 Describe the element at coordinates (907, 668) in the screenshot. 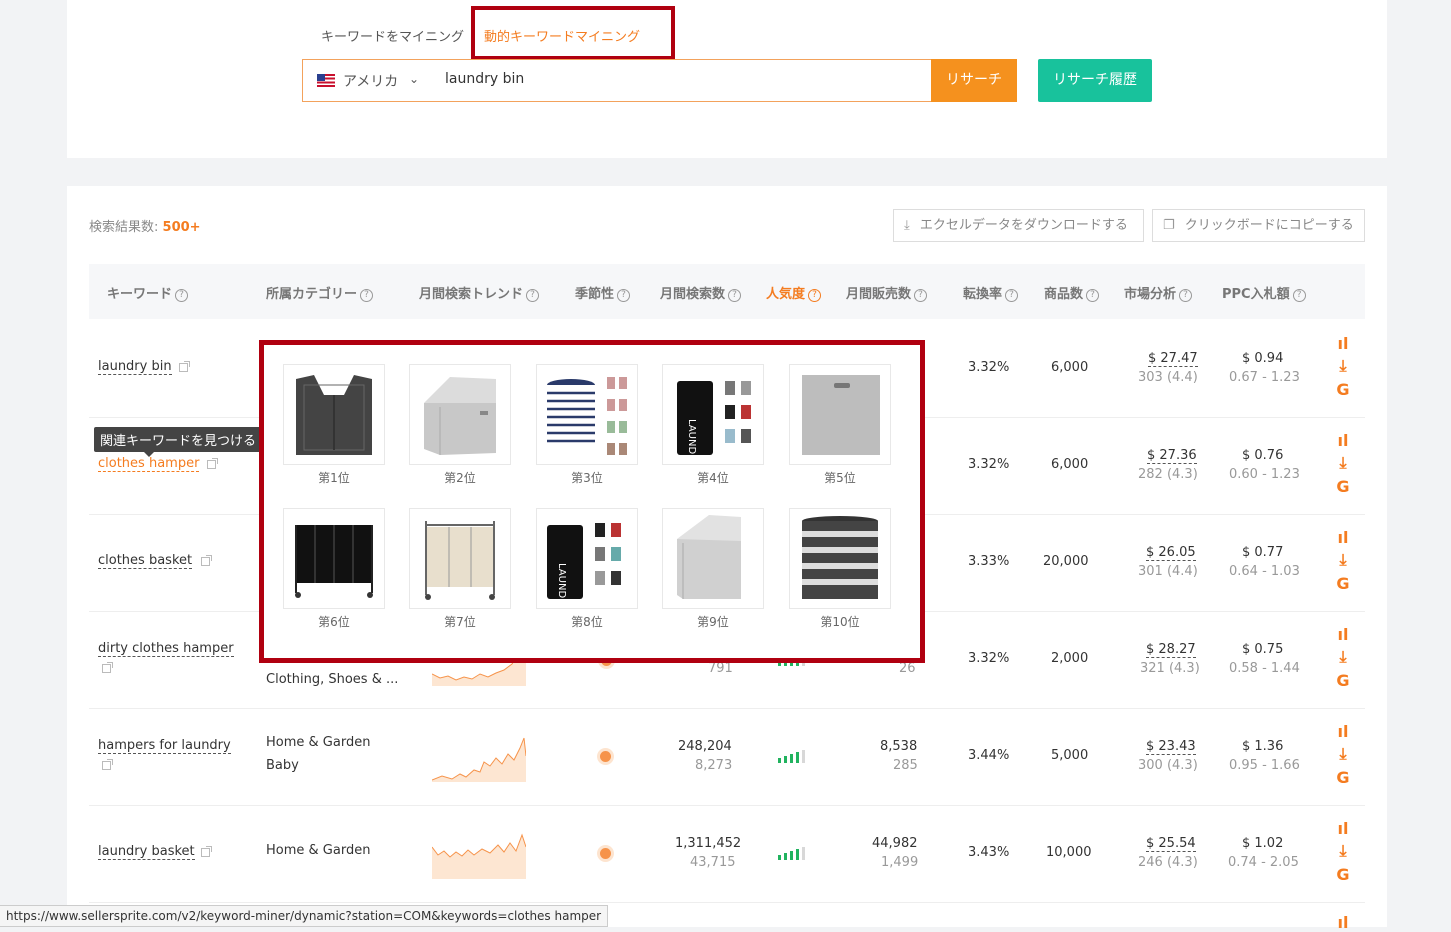

I see `daily-sales: 26` at that location.